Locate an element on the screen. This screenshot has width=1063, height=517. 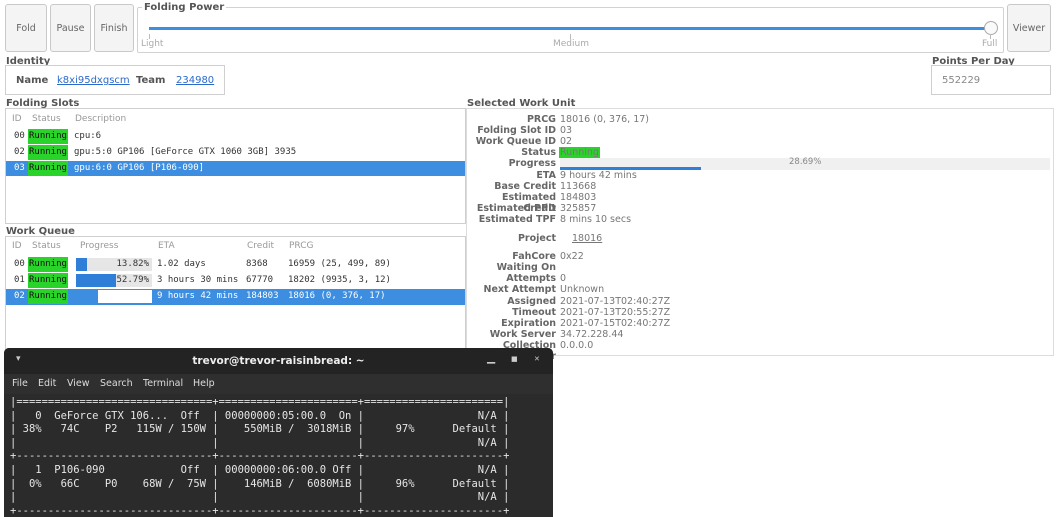
slot-row: 00 Running cpu:6 is located at coordinates (235, 136).